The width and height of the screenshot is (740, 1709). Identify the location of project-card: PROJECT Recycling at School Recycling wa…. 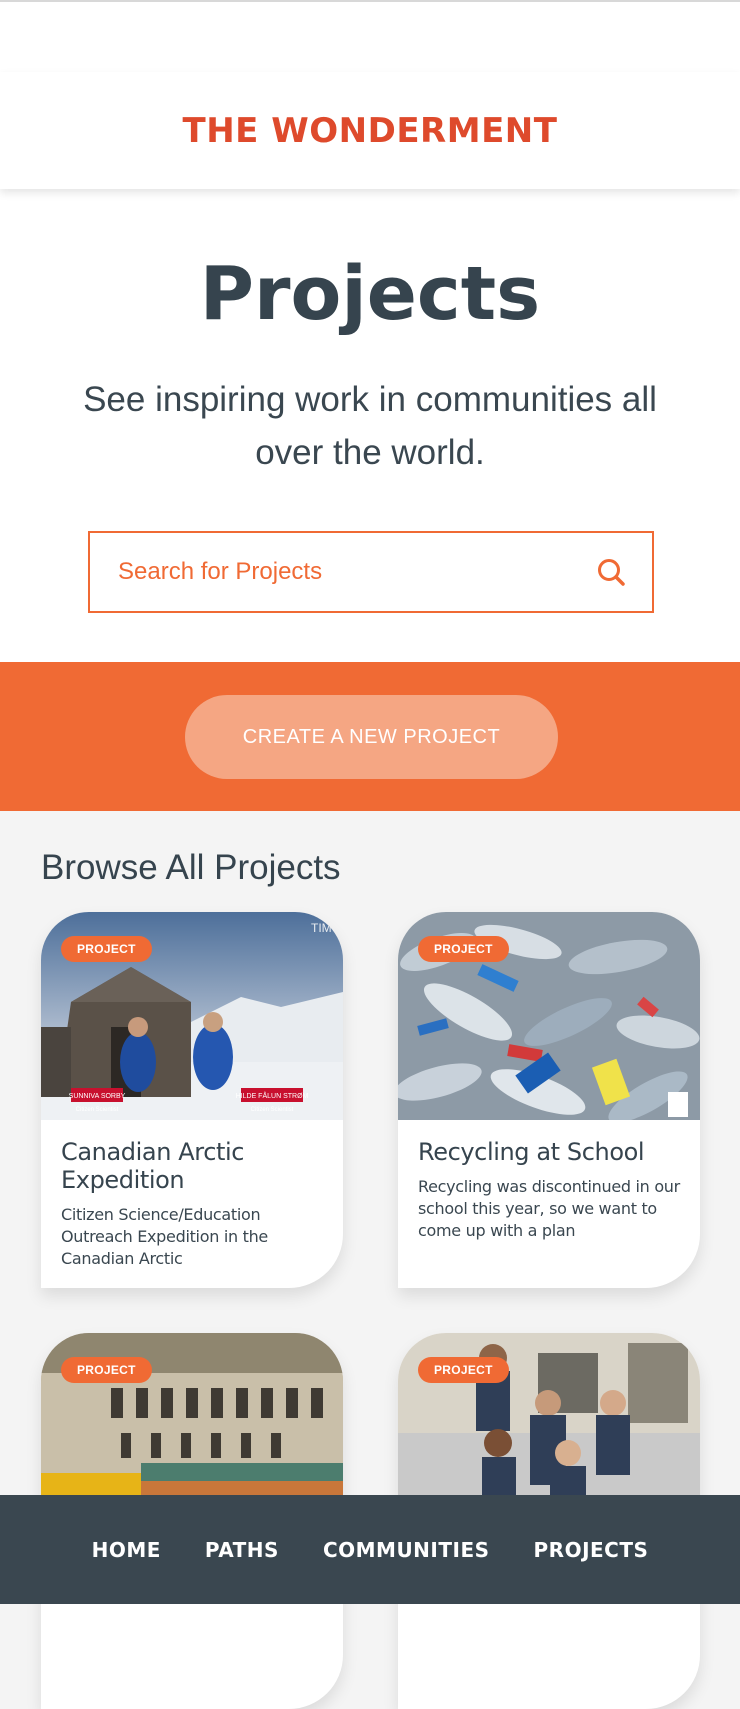
(549, 1100).